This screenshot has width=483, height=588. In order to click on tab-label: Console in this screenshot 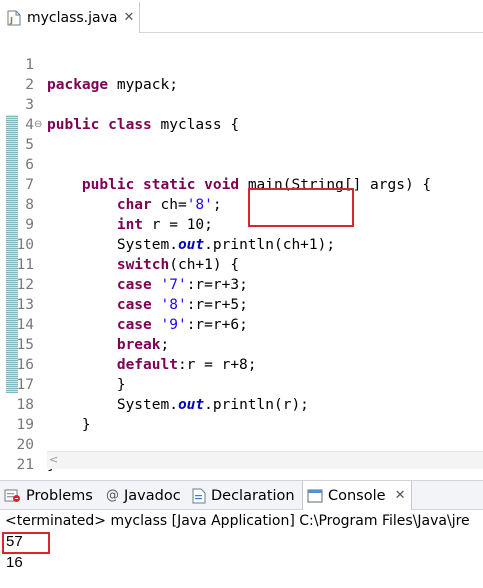, I will do `click(357, 495)`.